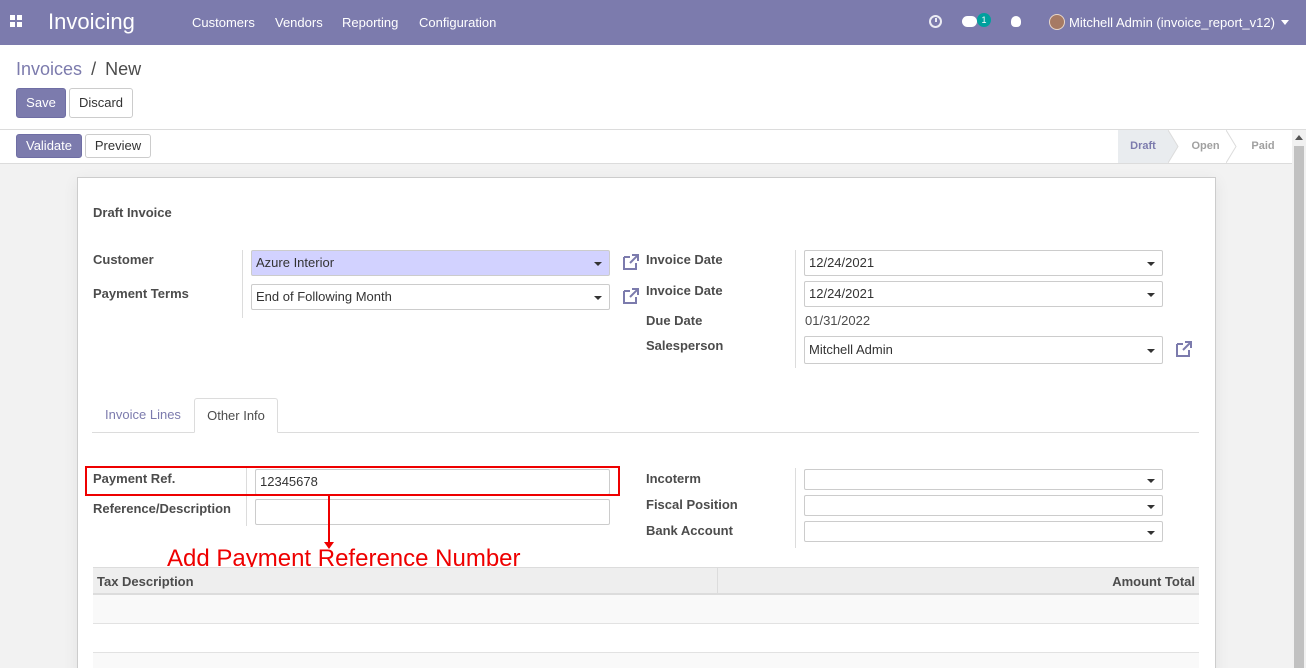 Image resolution: width=1306 pixels, height=668 pixels. I want to click on bank-account-label: Bank Account, so click(689, 530).